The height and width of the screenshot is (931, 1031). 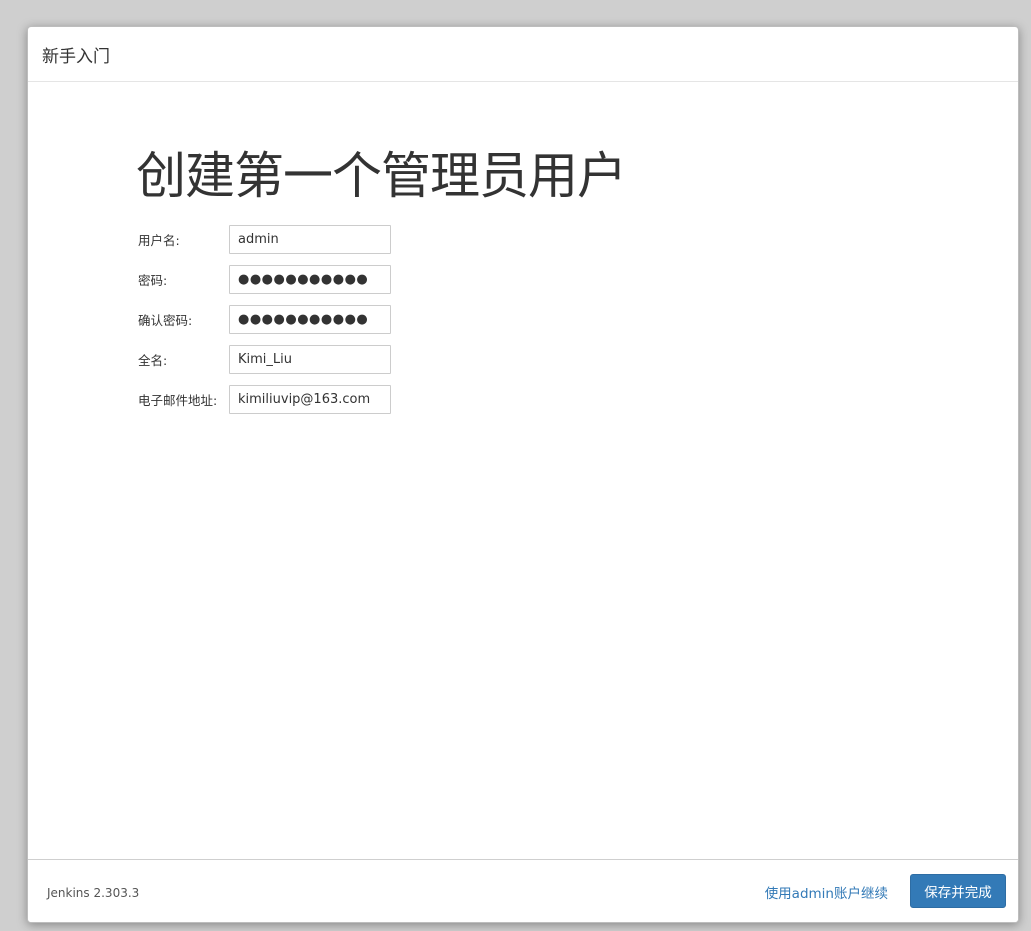 I want to click on save-and-finish-button: 保存并完成, so click(x=958, y=891).